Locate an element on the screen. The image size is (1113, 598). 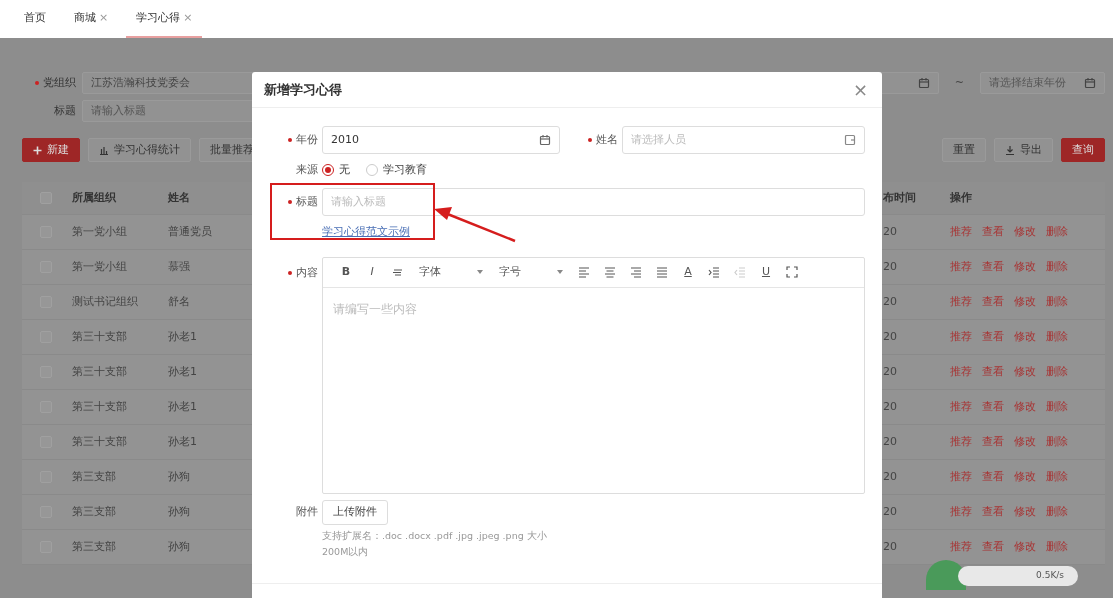
radio-option: 无 is located at coordinates (336, 170).